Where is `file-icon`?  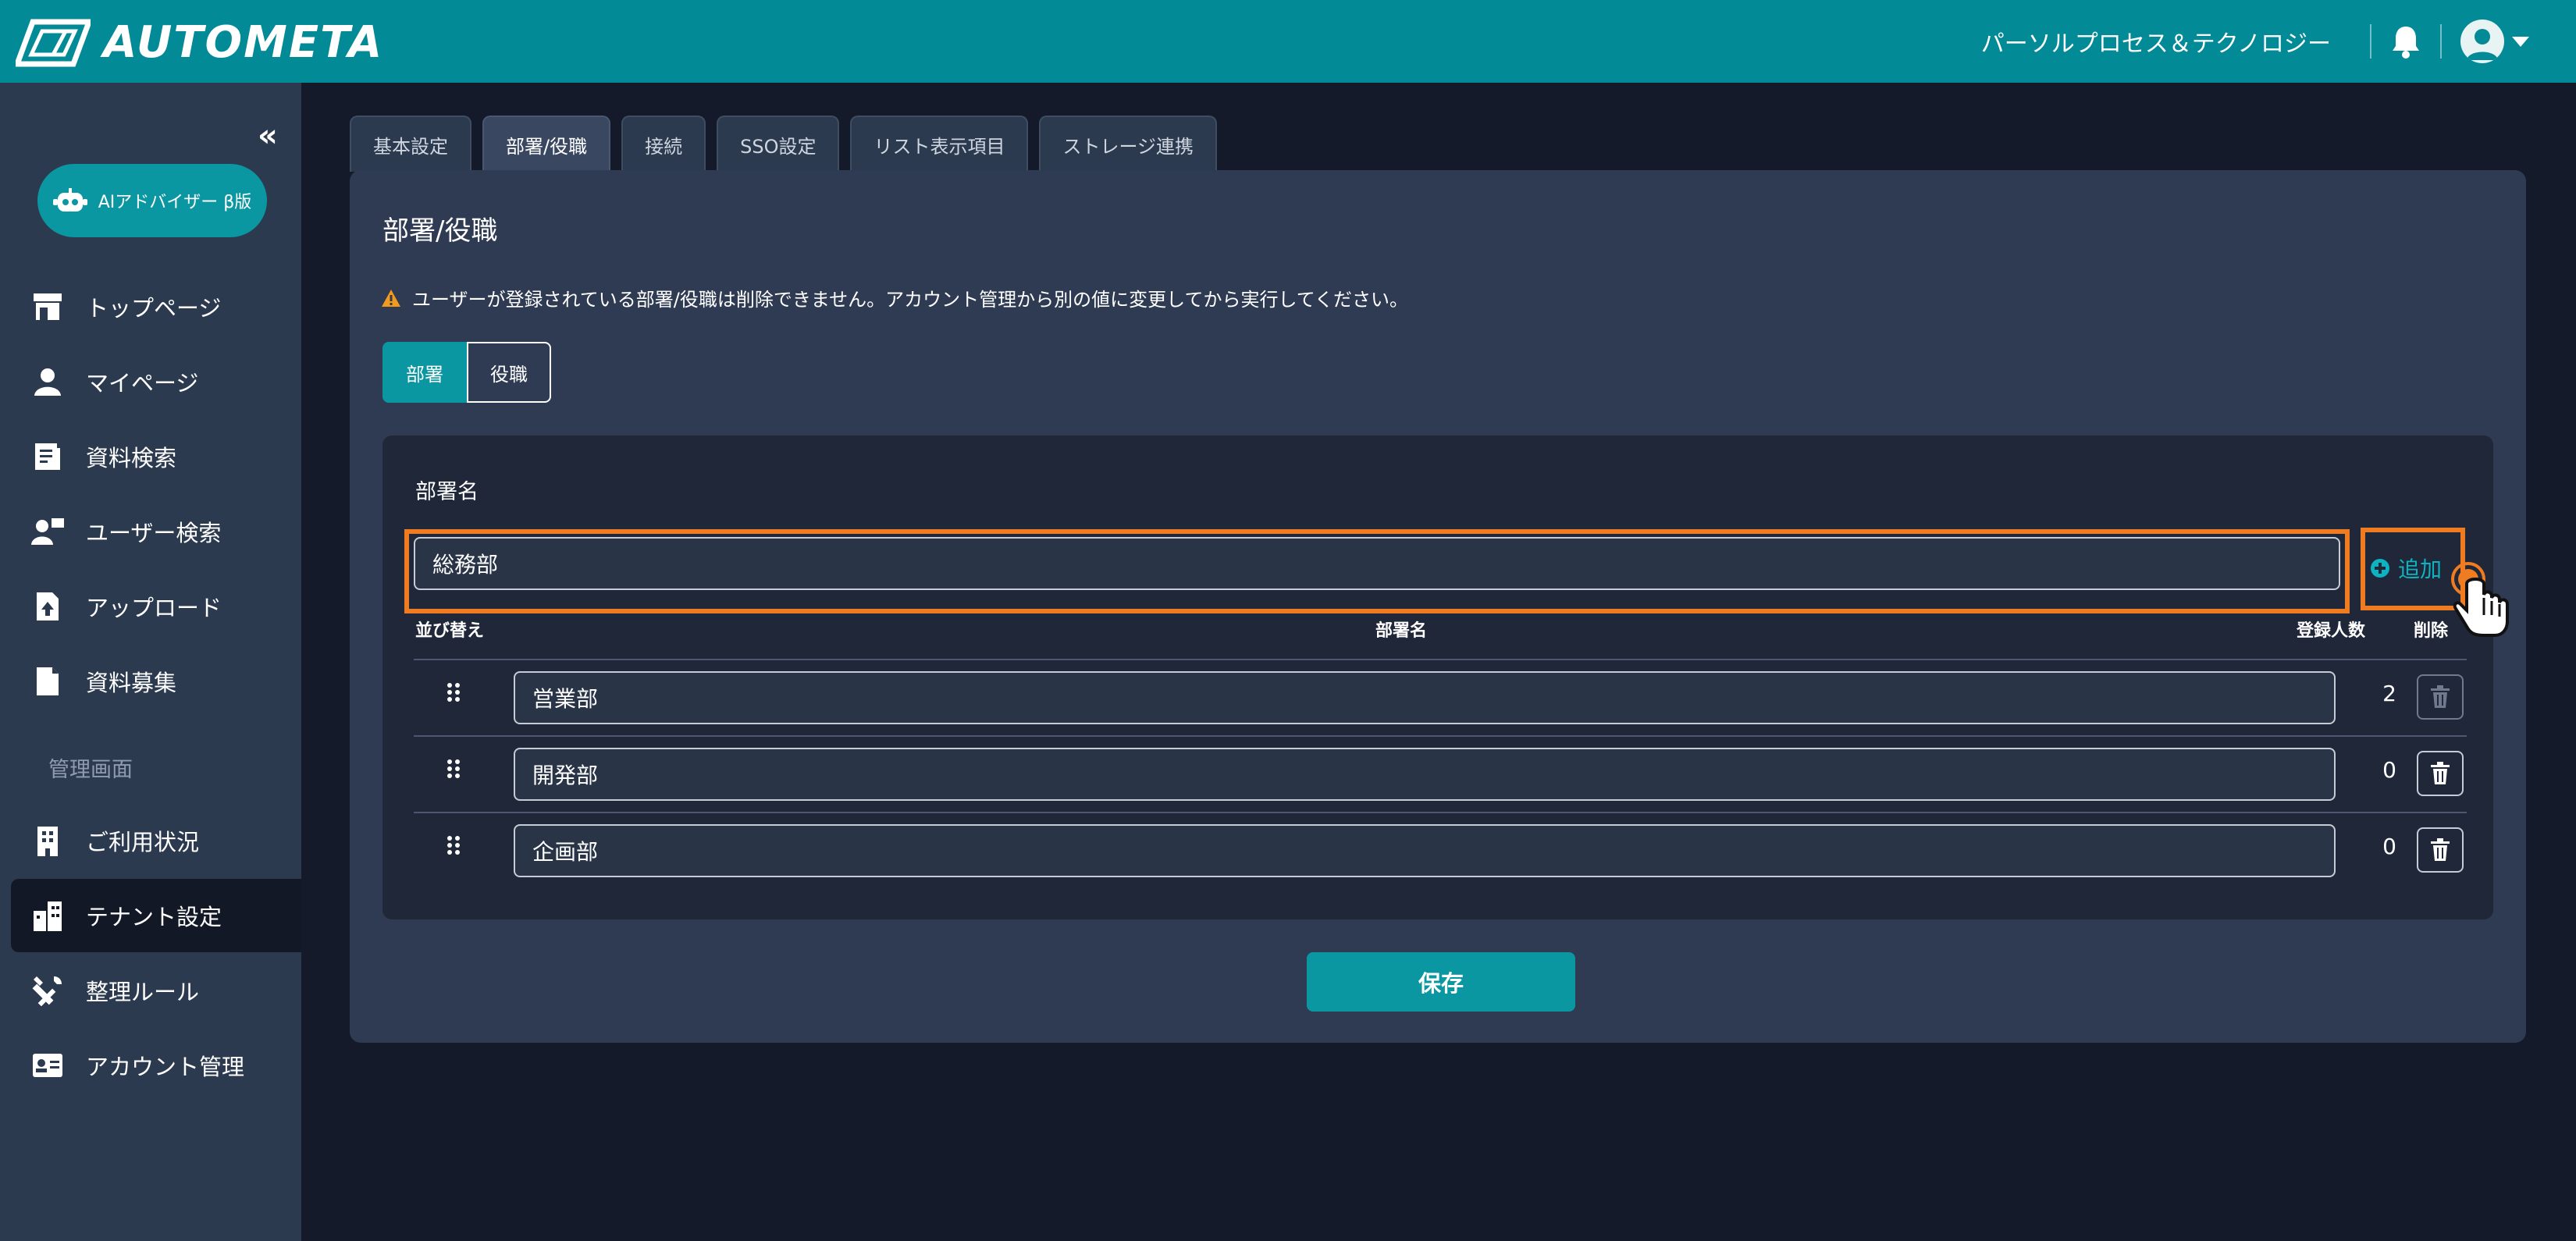 file-icon is located at coordinates (47, 682).